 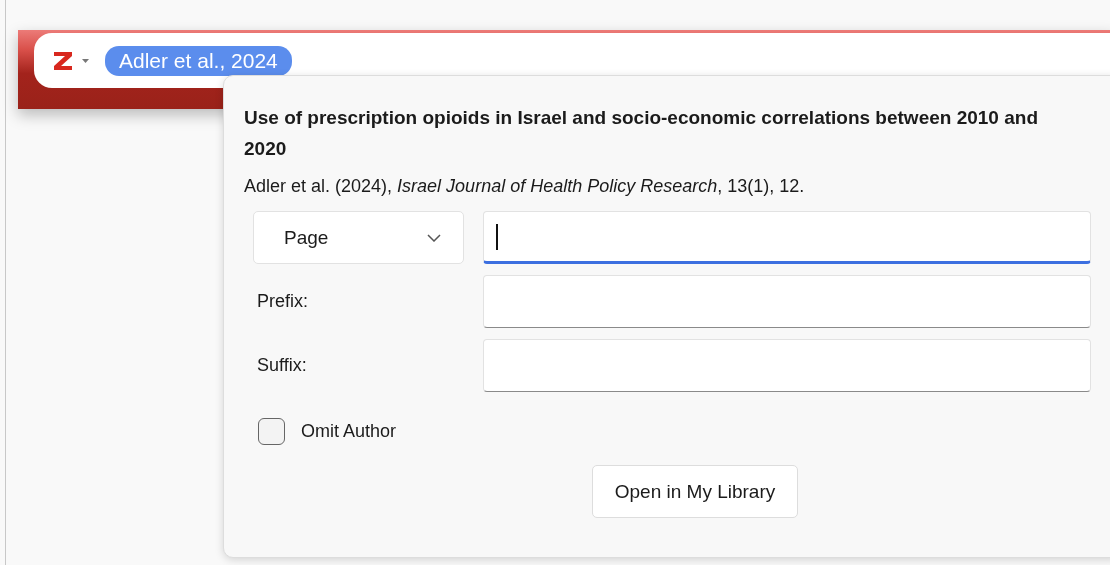 What do you see at coordinates (282, 301) in the screenshot?
I see `field-label: Prefix:` at bounding box center [282, 301].